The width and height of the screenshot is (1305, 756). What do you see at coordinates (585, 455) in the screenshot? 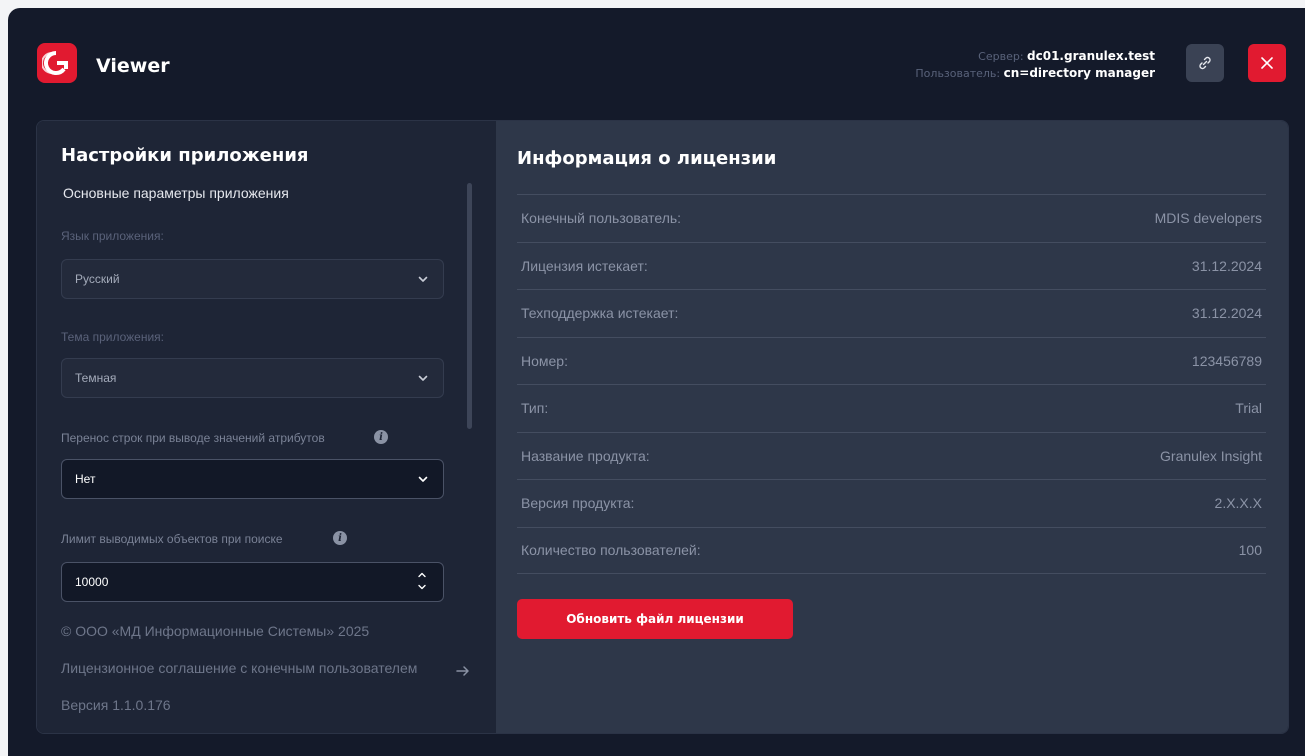
I see `license-key: Название продукта:` at bounding box center [585, 455].